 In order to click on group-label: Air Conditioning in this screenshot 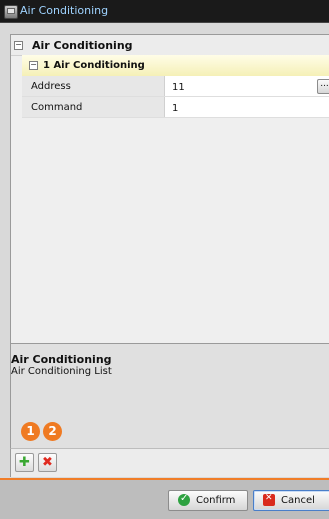, I will do `click(82, 45)`.